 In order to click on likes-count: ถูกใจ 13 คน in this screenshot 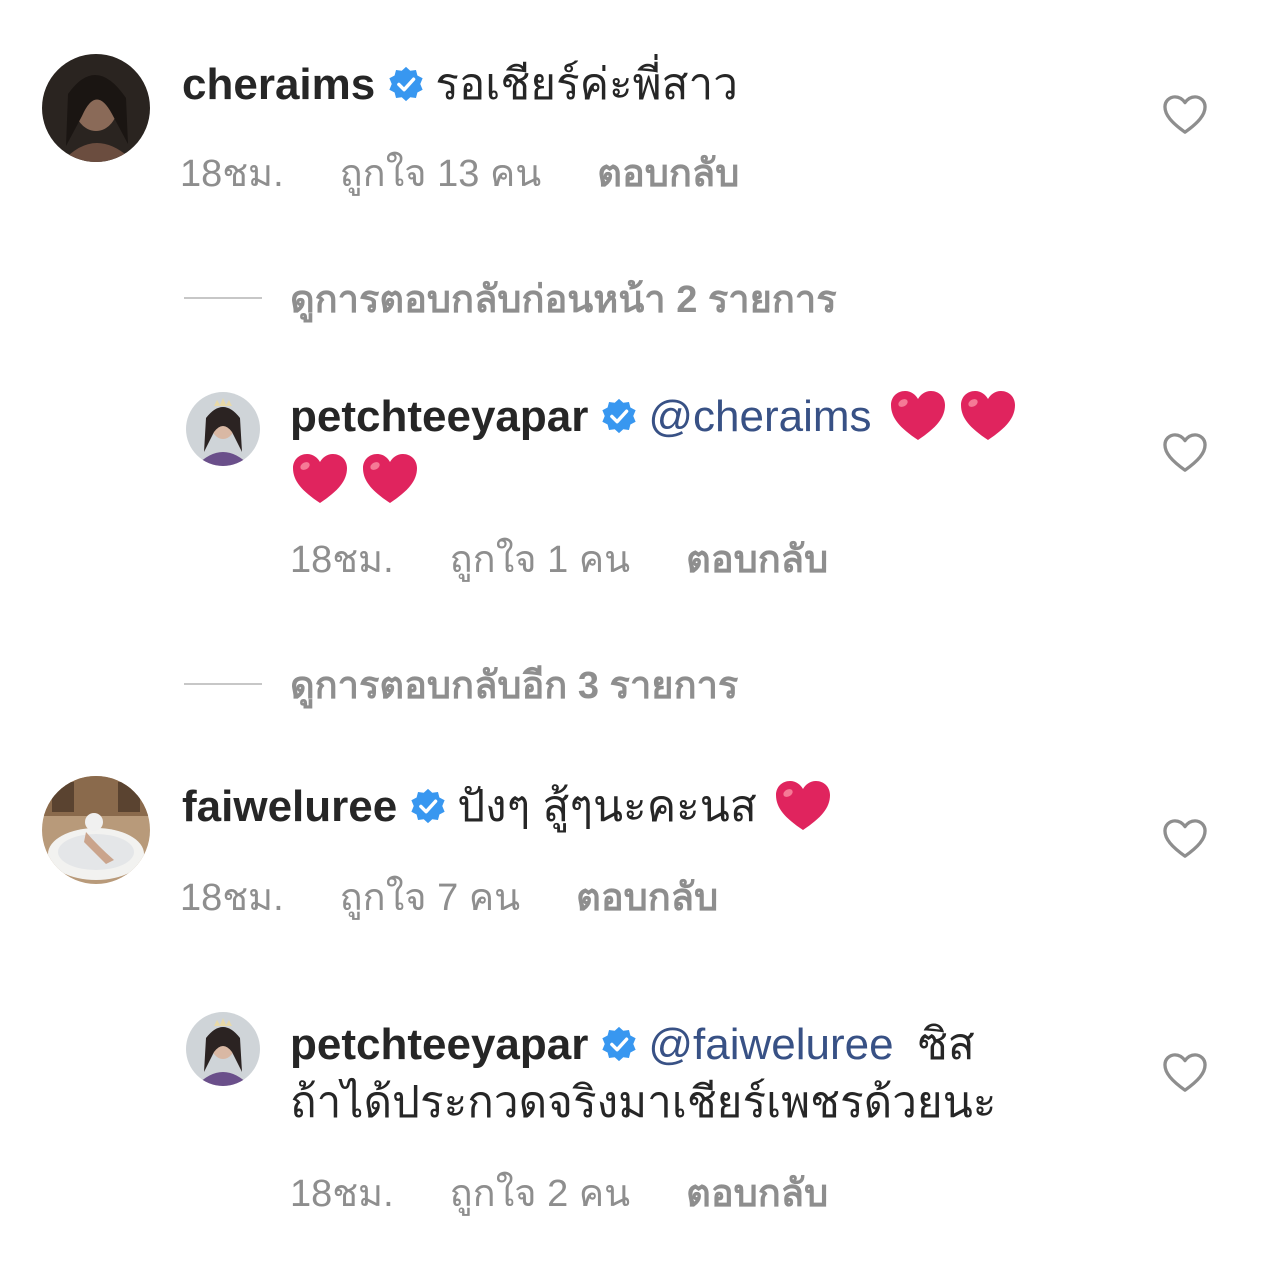, I will do `click(441, 174)`.